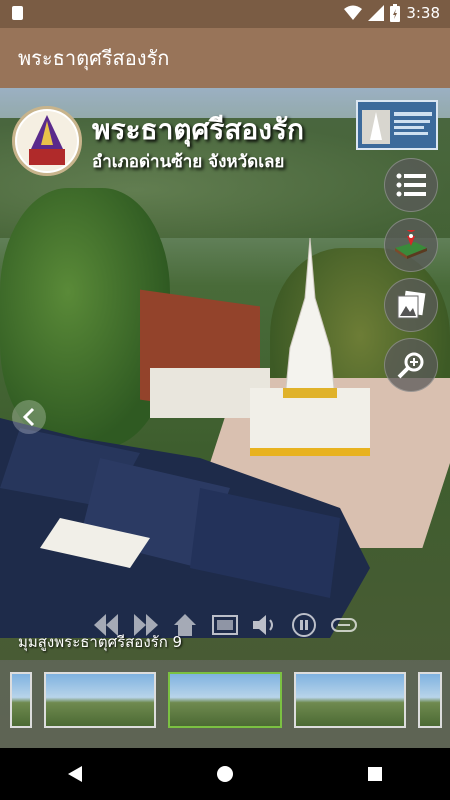  I want to click on slideshow-icon, so click(225, 625).